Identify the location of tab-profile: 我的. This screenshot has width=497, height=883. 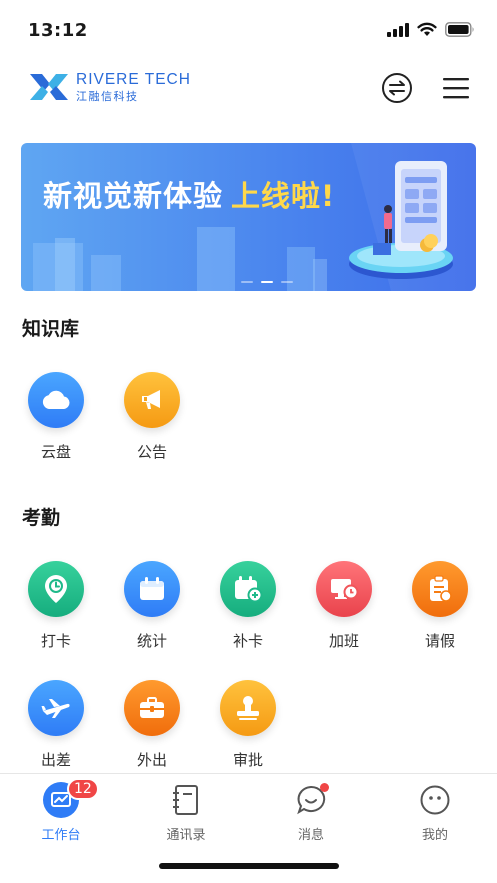
(435, 812).